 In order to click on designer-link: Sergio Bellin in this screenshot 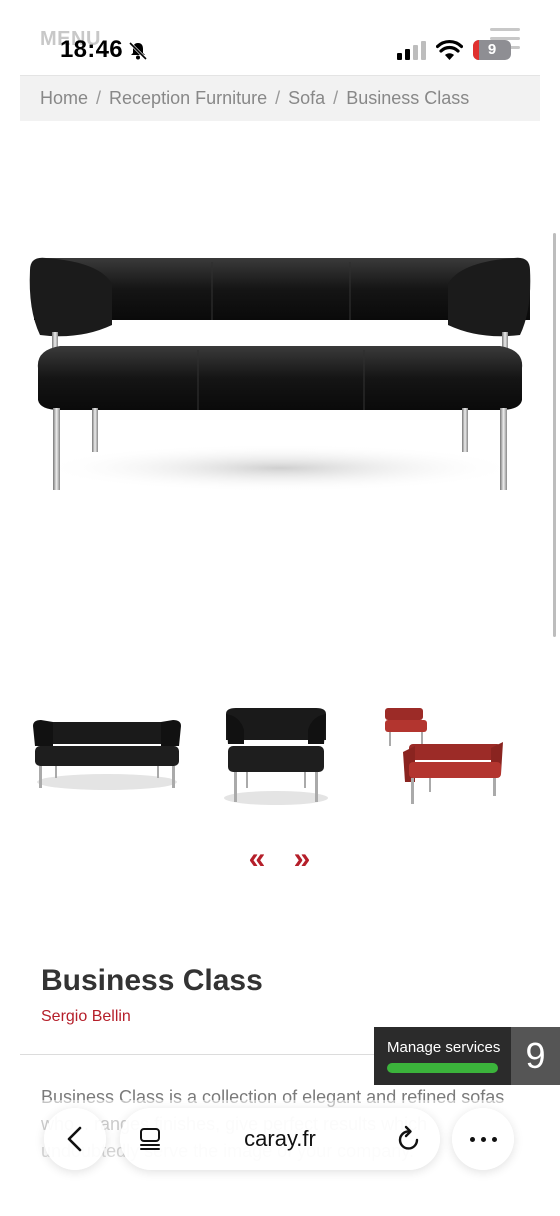, I will do `click(86, 1017)`.